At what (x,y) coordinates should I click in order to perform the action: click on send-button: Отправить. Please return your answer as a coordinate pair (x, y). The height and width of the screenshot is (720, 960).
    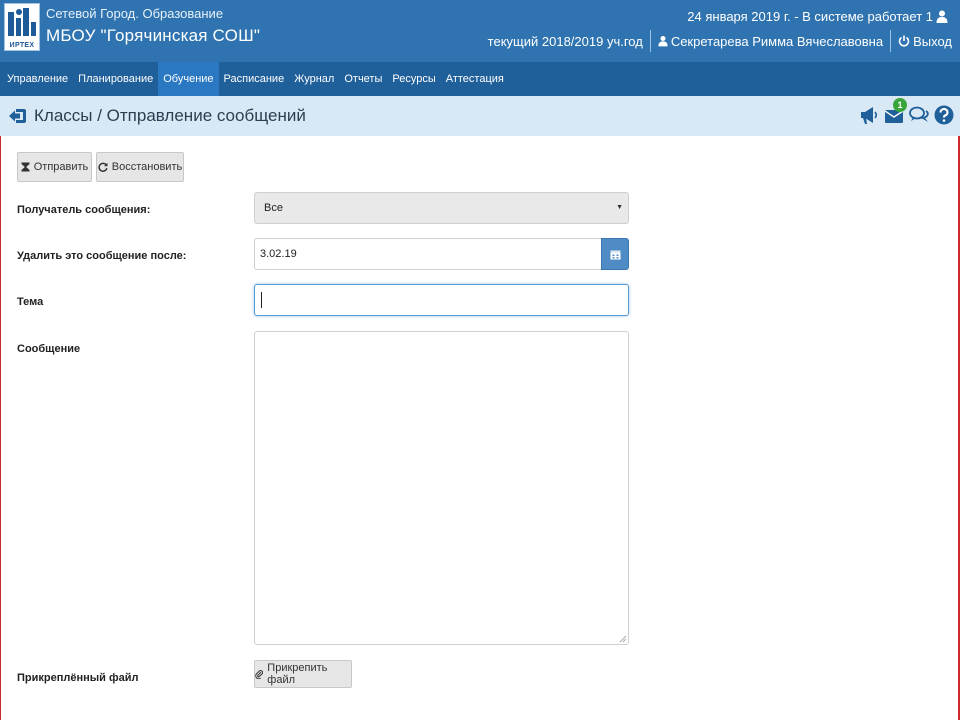
    Looking at the image, I should click on (54, 167).